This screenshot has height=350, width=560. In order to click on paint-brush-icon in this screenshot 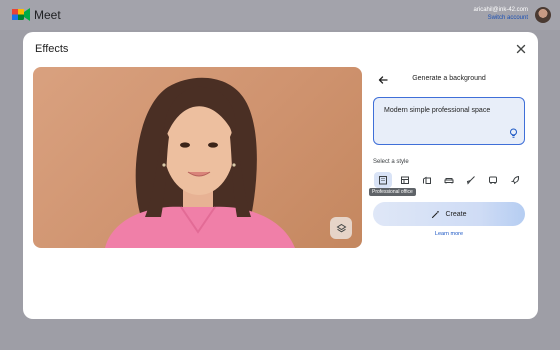, I will do `click(470, 180)`.